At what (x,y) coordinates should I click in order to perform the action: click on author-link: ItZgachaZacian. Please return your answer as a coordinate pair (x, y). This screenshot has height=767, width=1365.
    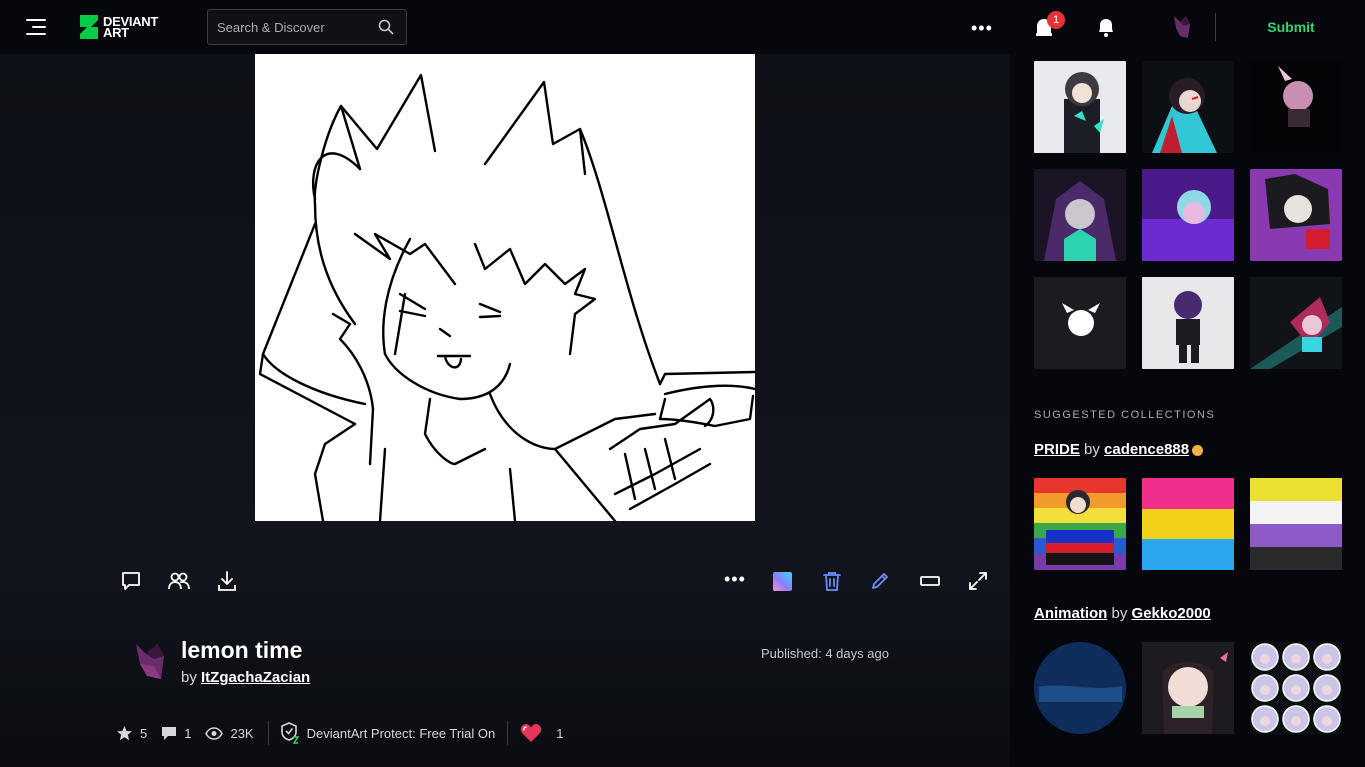
    Looking at the image, I should click on (255, 677).